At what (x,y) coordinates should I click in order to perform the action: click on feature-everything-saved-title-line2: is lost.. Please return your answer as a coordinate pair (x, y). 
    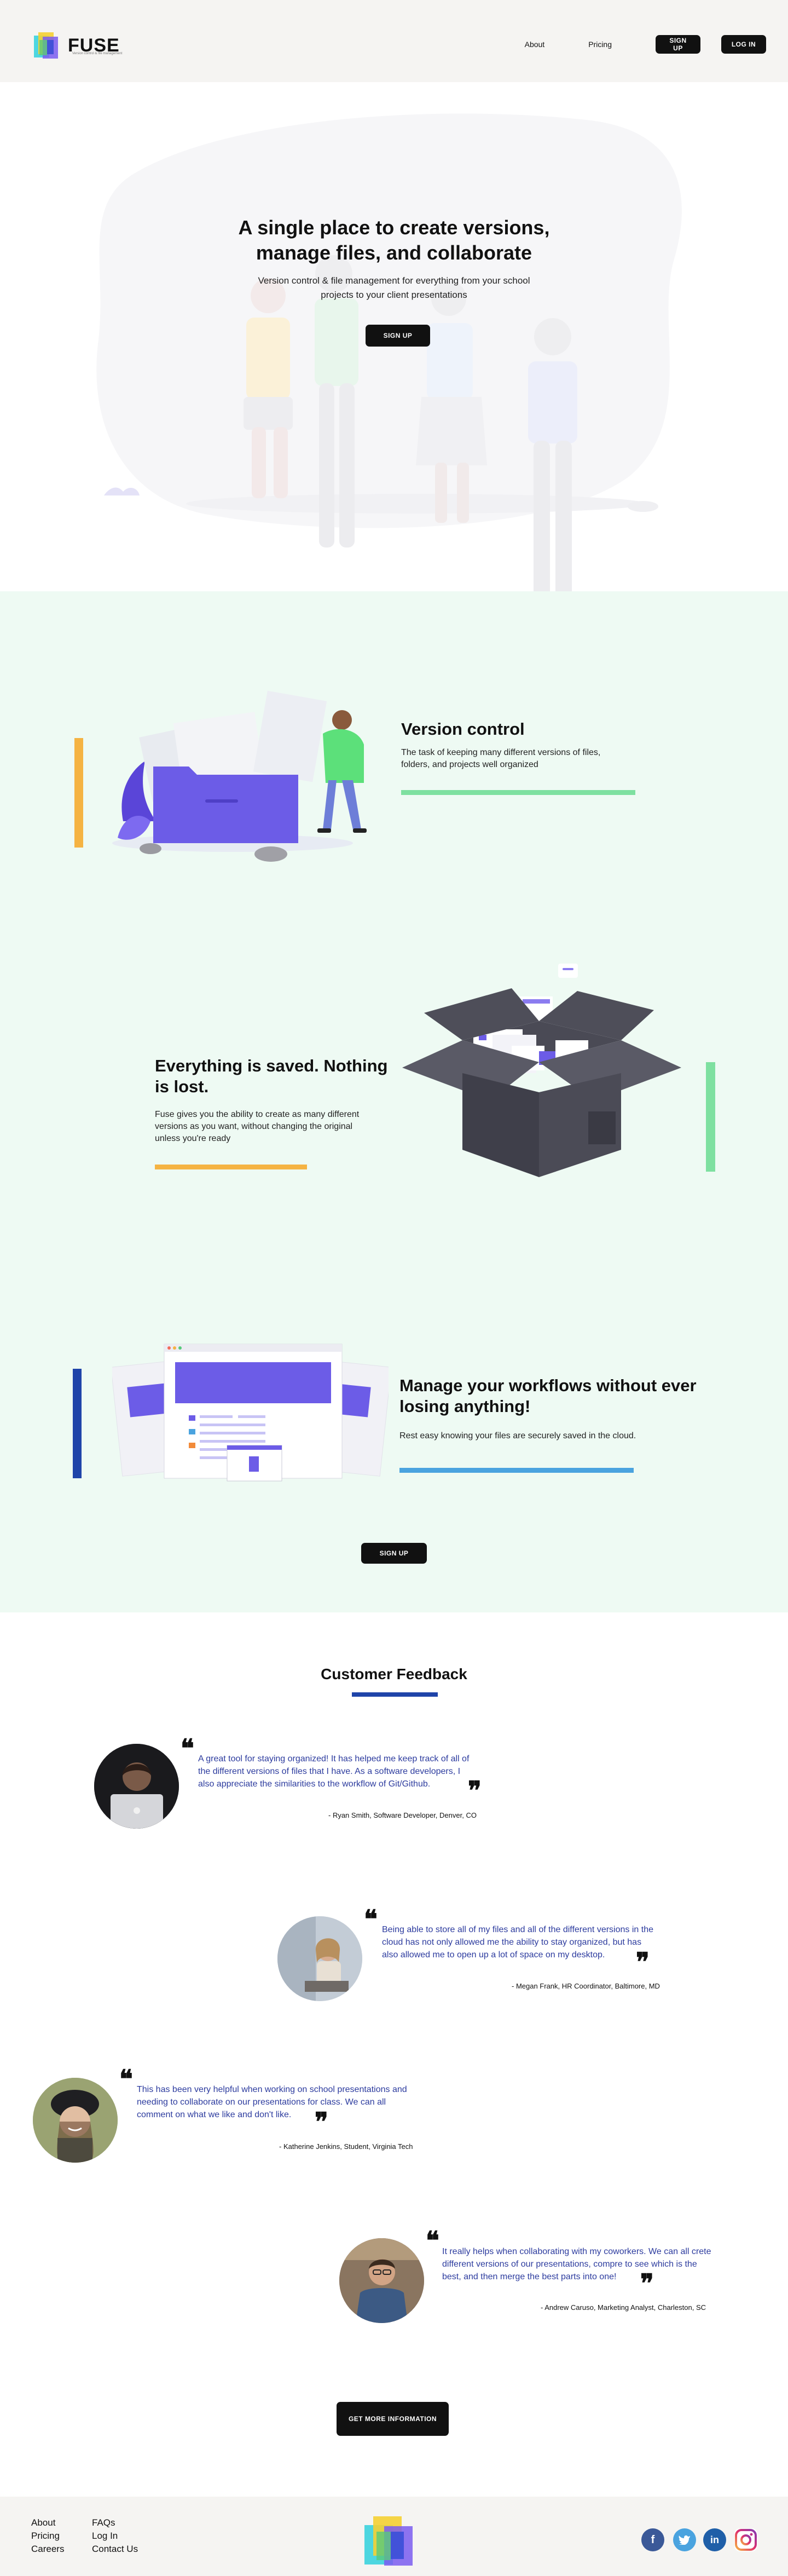
    Looking at the image, I should click on (182, 1086).